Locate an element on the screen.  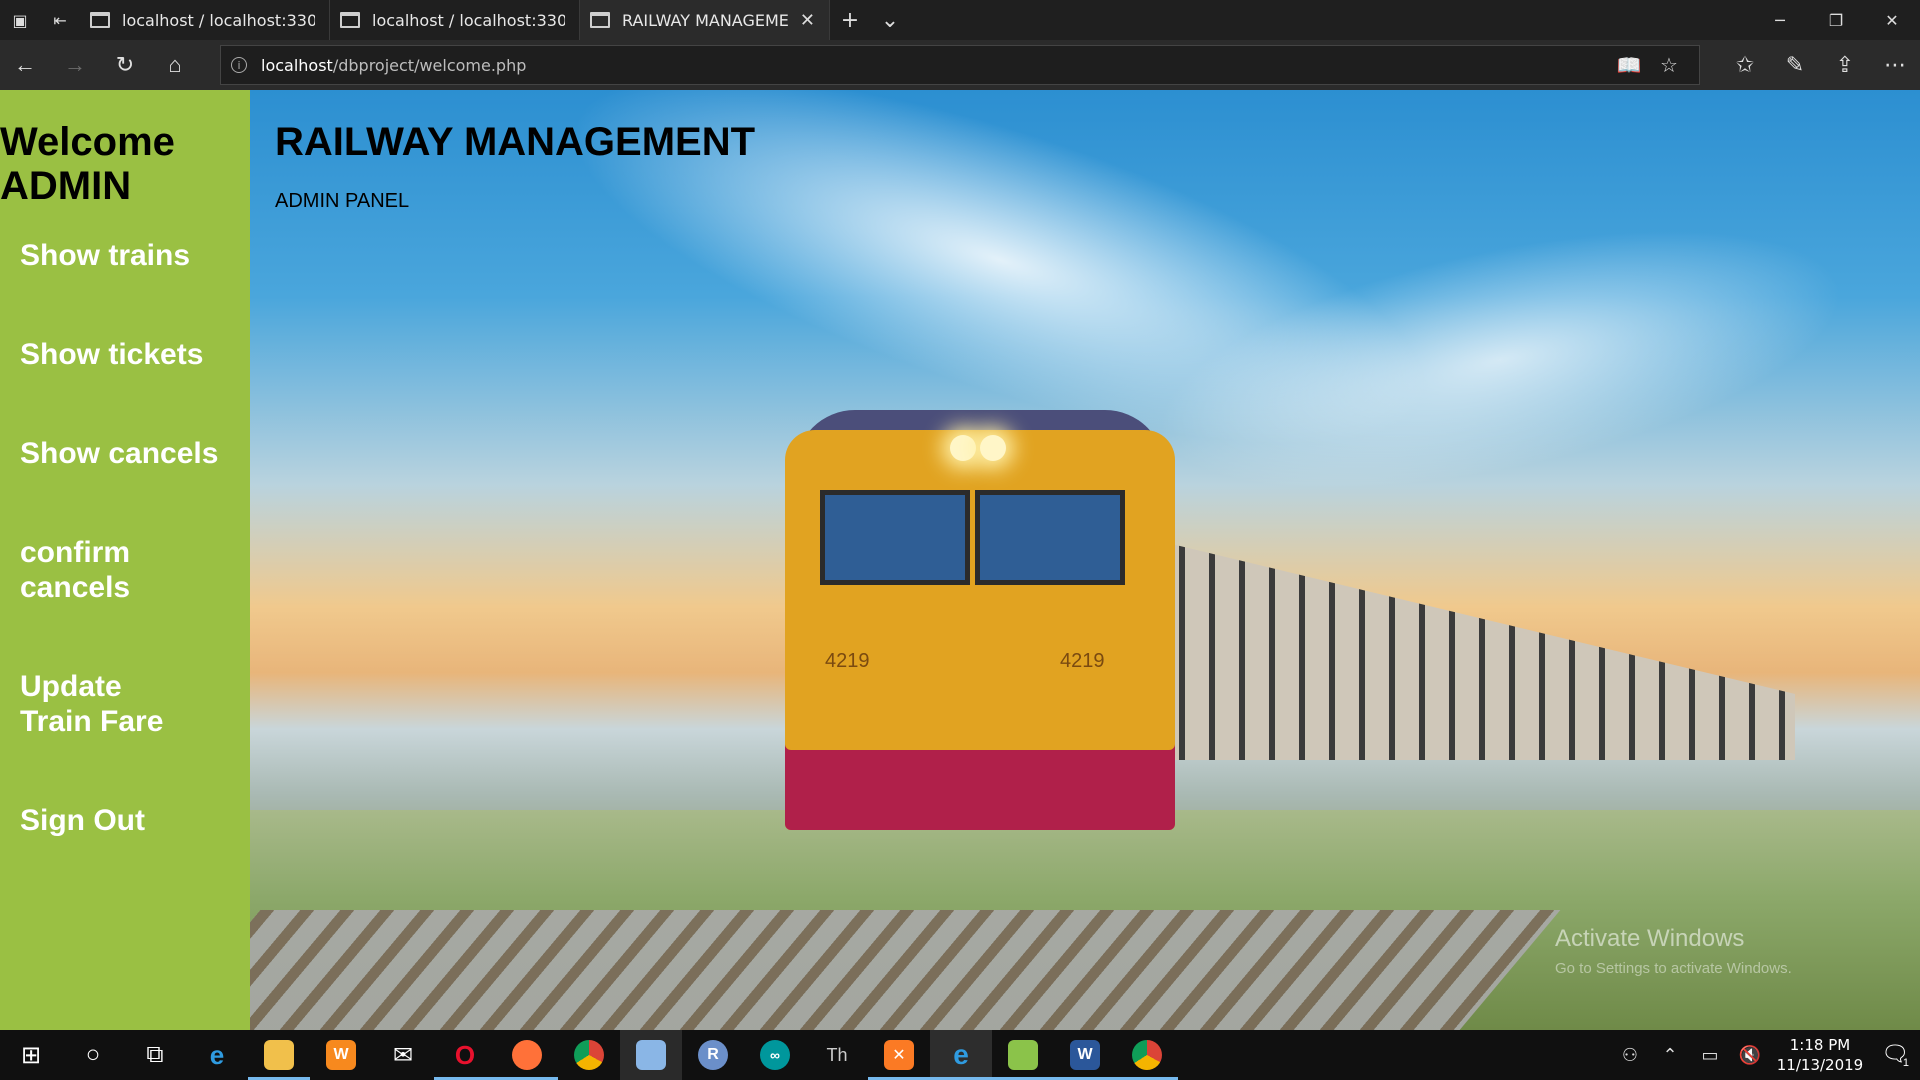
wps-icon: W is located at coordinates (341, 1055).